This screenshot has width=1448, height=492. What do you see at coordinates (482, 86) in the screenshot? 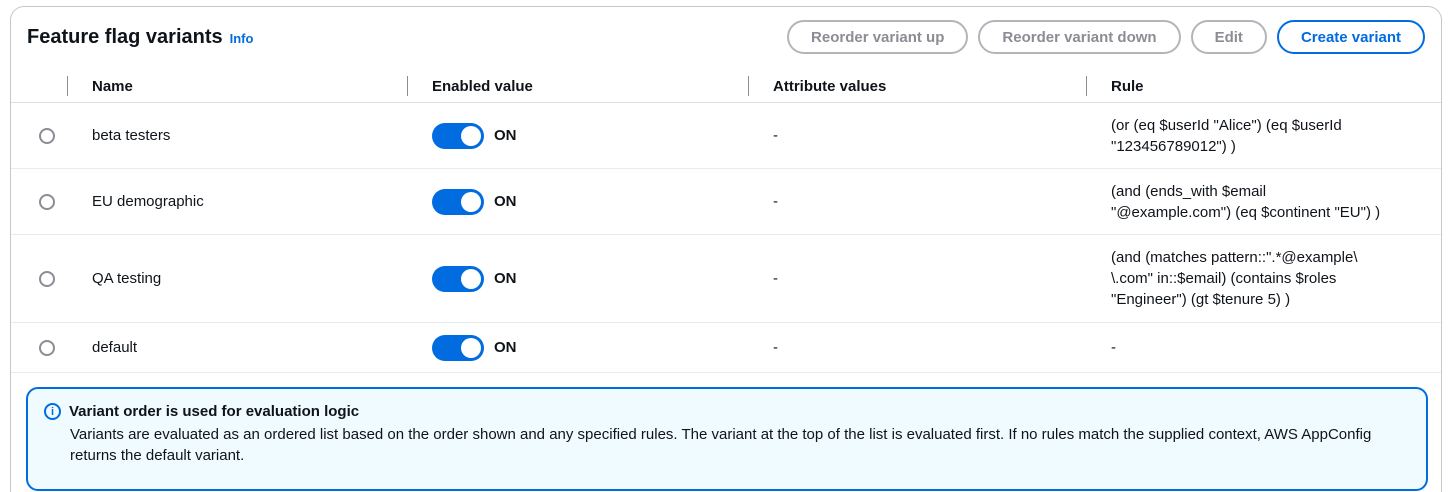
I see `column-header-enabled-value: Enabled value` at bounding box center [482, 86].